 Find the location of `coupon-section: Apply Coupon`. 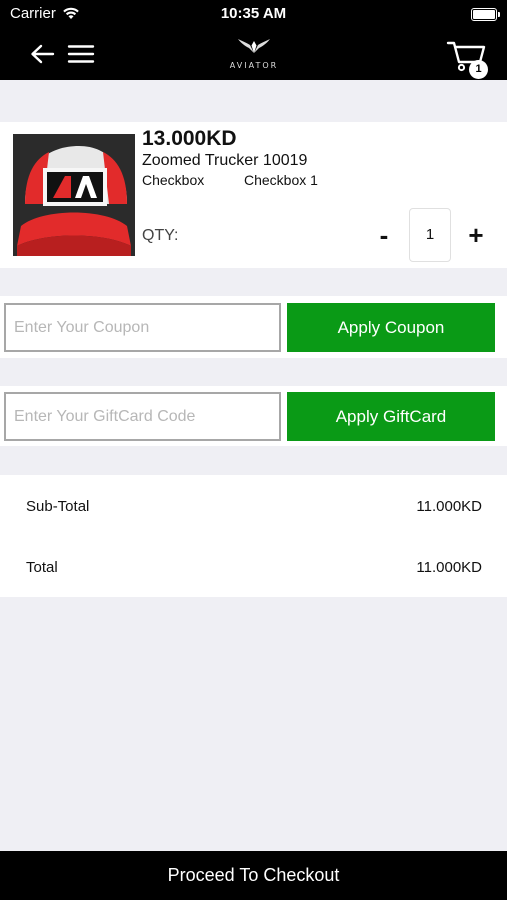

coupon-section: Apply Coupon is located at coordinates (253, 327).